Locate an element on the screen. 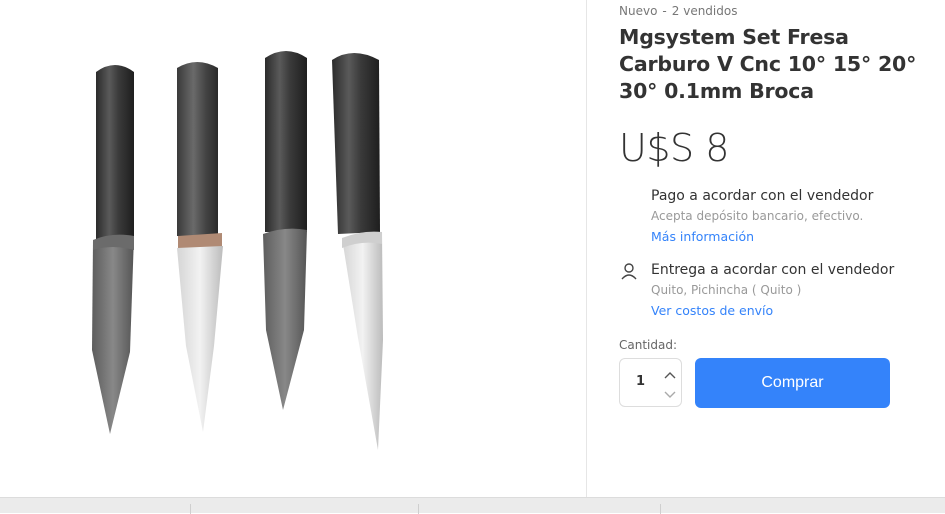  payment-title: Pago a acordar con el vendedor is located at coordinates (762, 196).